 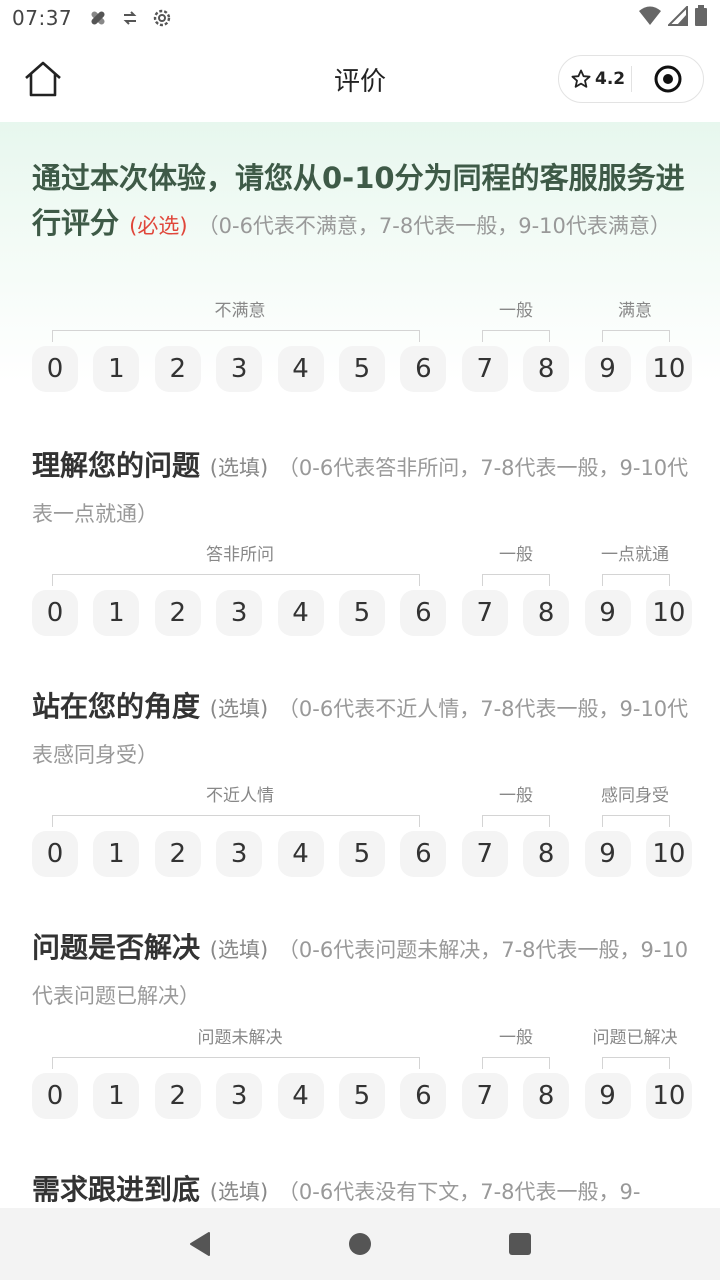 I want to click on back-triangle-icon, so click(x=200, y=1244).